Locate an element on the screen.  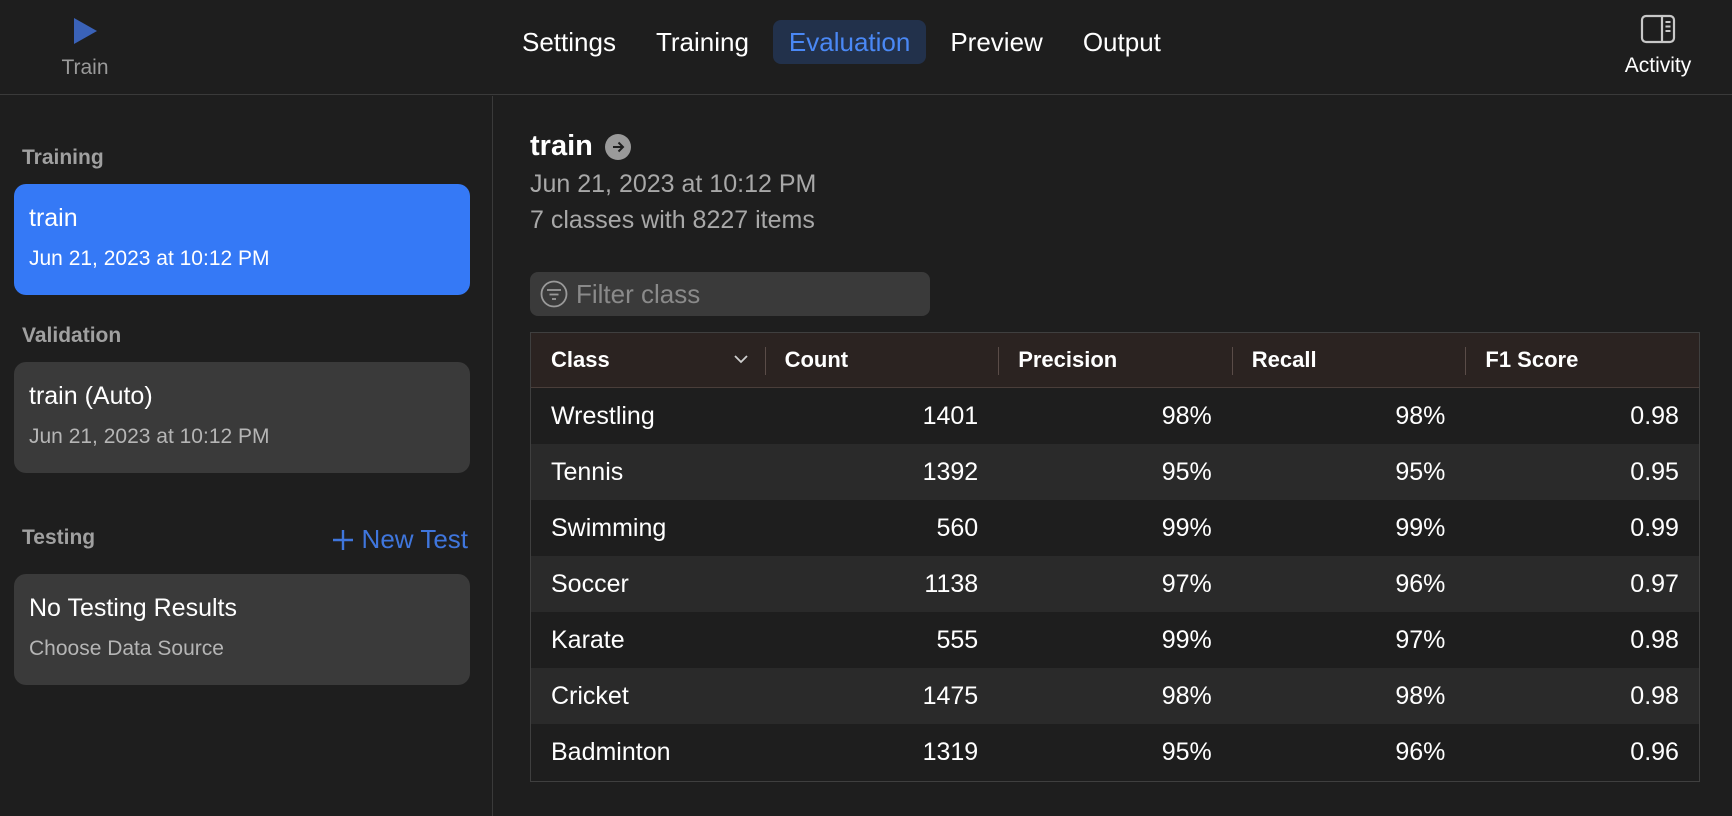
filter-field is located at coordinates (730, 294).